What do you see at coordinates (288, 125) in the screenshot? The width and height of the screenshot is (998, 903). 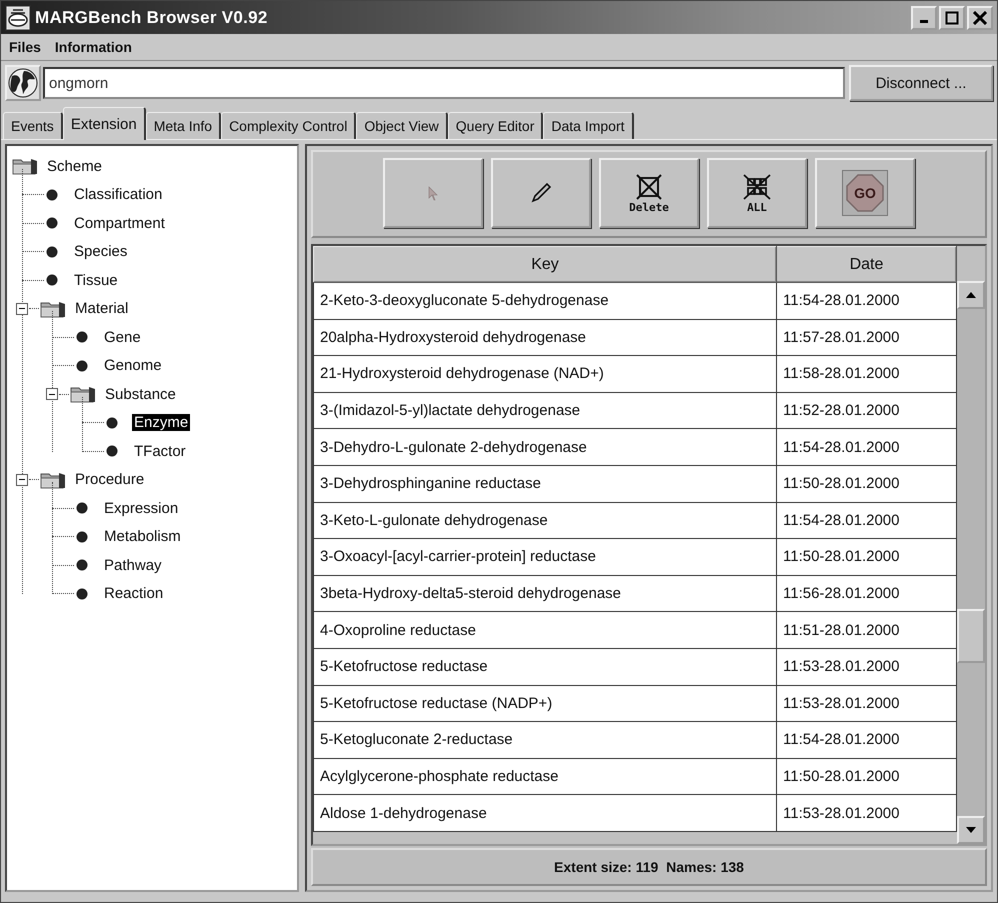 I see `tab: Complexity Control` at bounding box center [288, 125].